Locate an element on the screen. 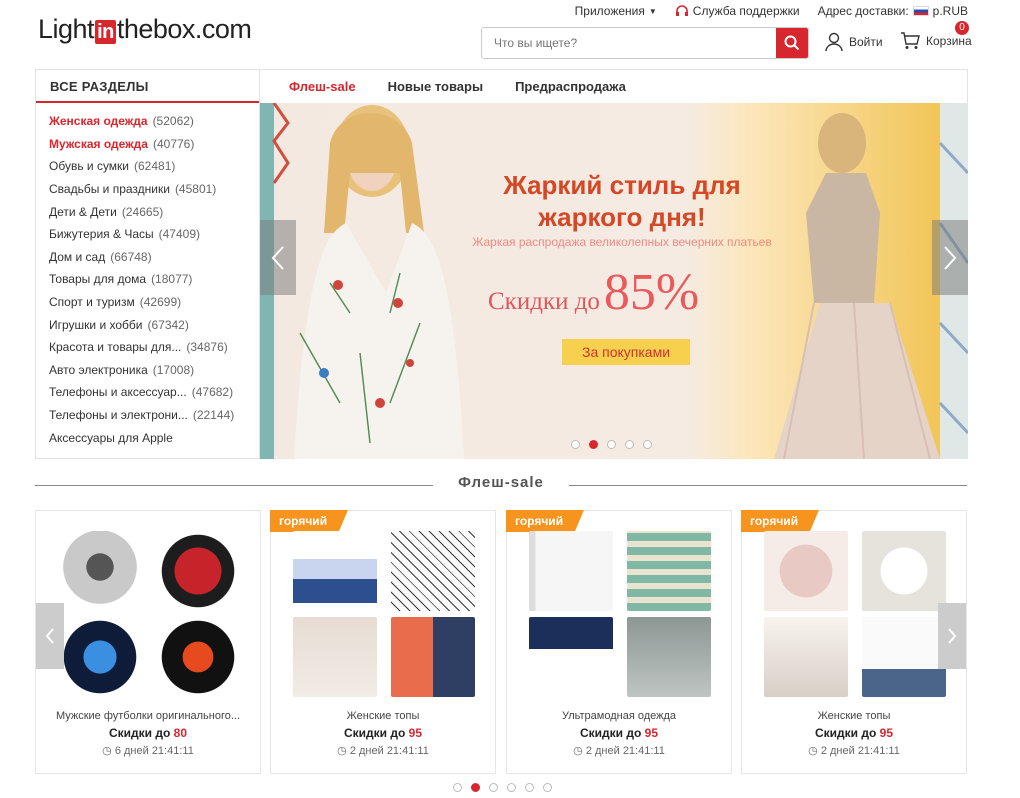  flash-sale-title: Флеш-sale is located at coordinates (501, 482).